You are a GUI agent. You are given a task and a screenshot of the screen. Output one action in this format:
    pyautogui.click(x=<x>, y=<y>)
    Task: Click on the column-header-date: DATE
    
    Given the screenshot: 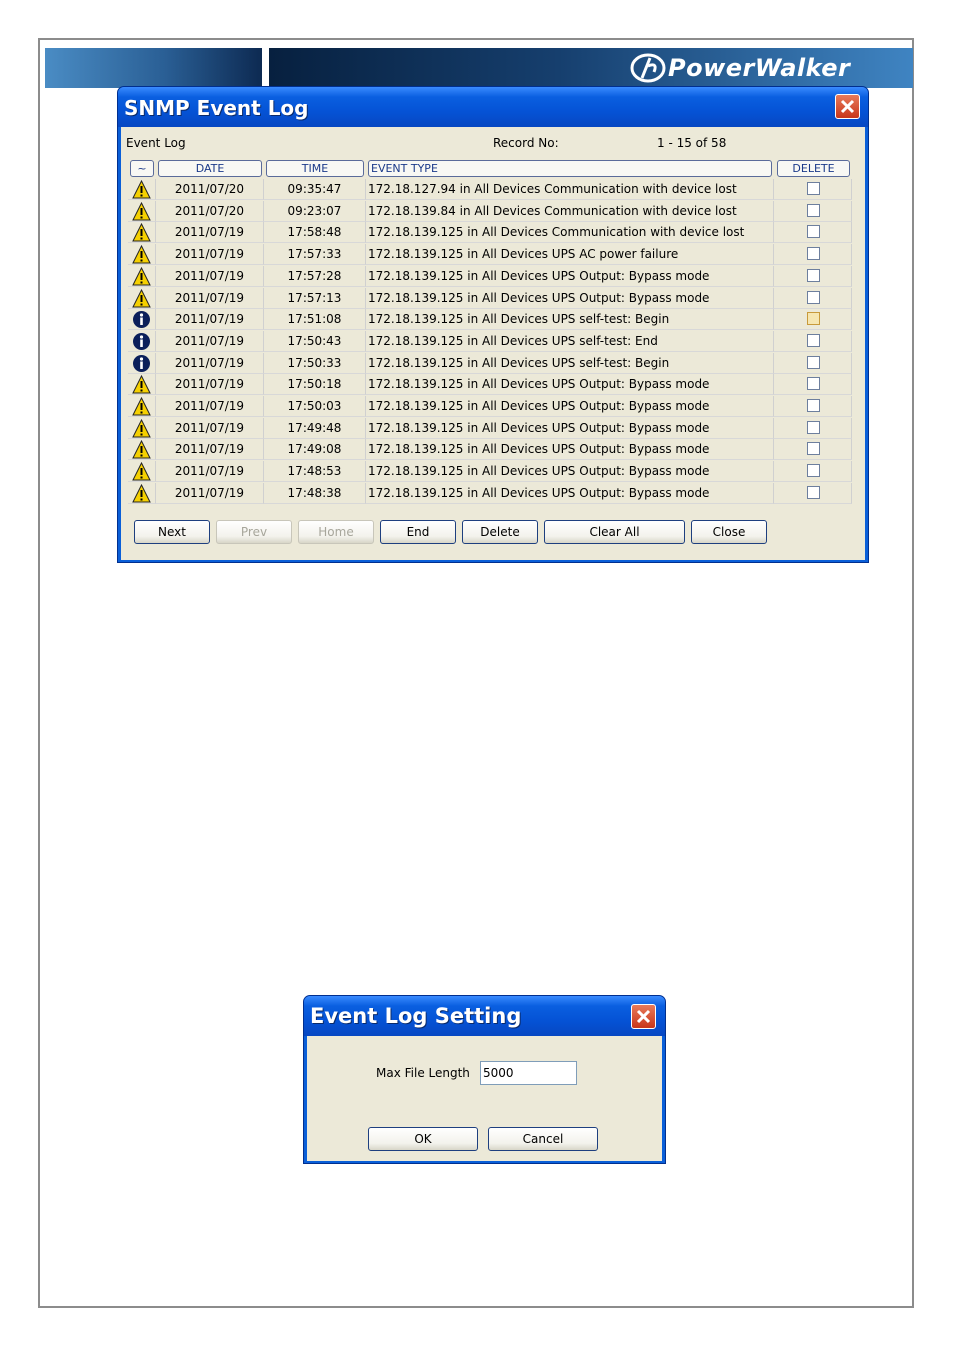 What is the action you would take?
    pyautogui.click(x=210, y=168)
    